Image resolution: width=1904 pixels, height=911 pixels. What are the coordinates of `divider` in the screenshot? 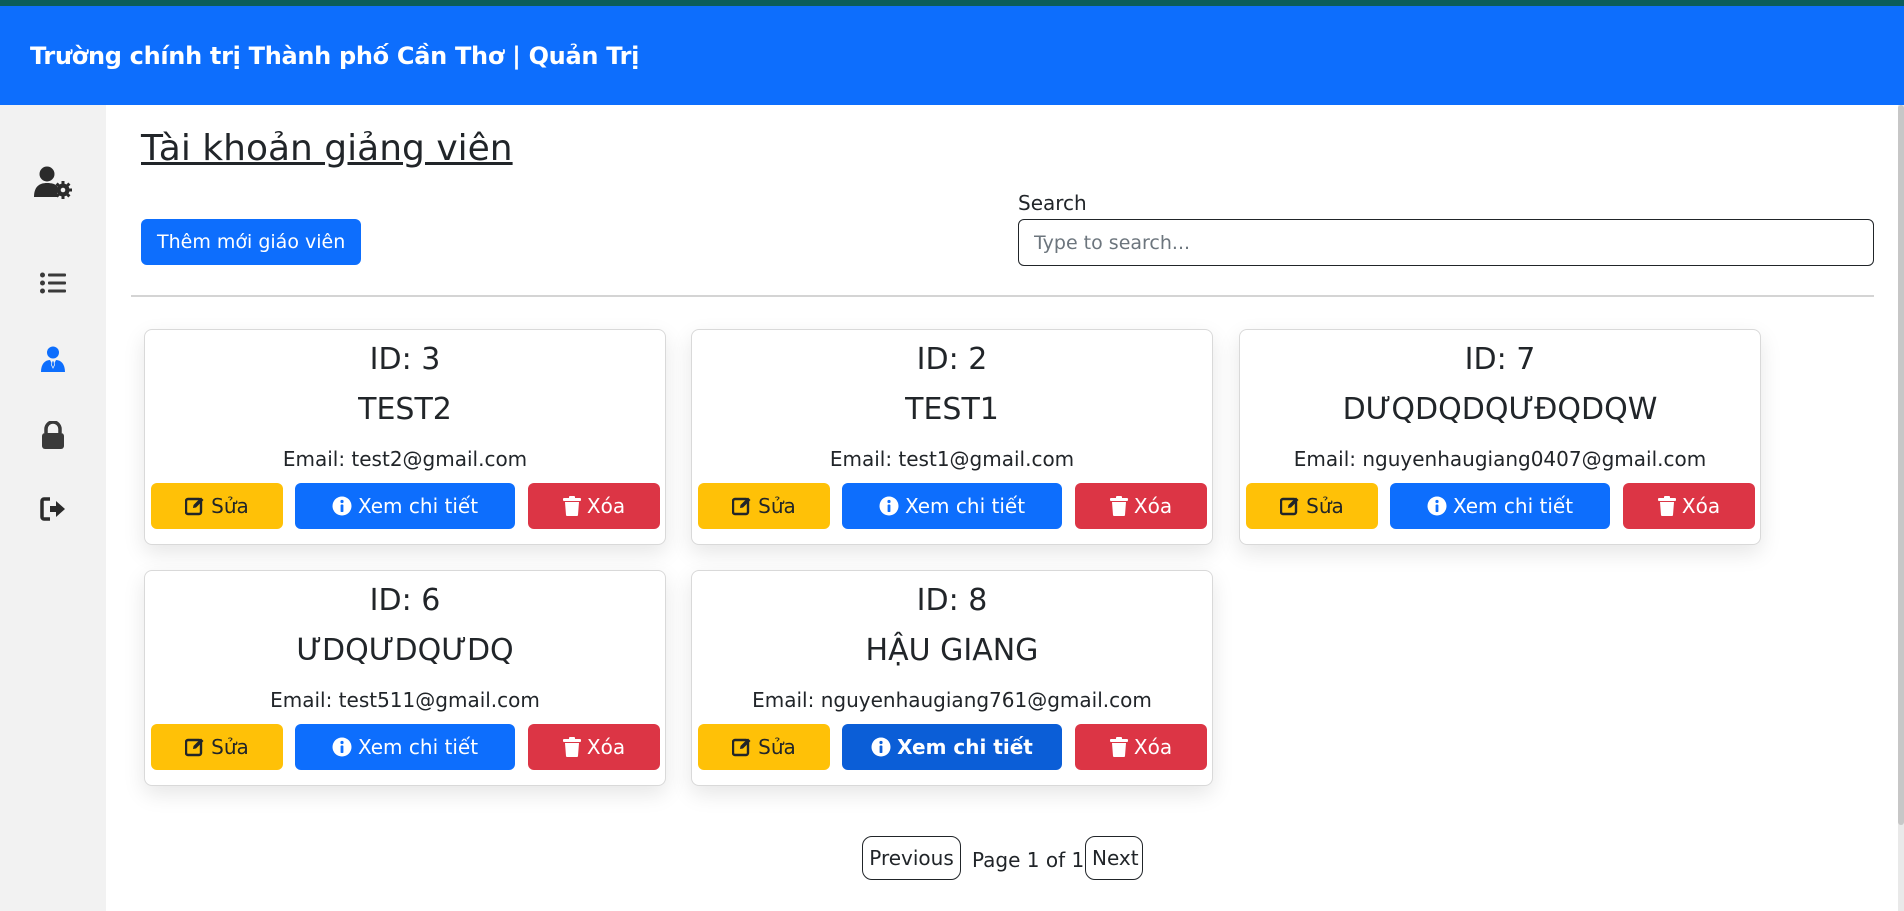 It's located at (1002, 296).